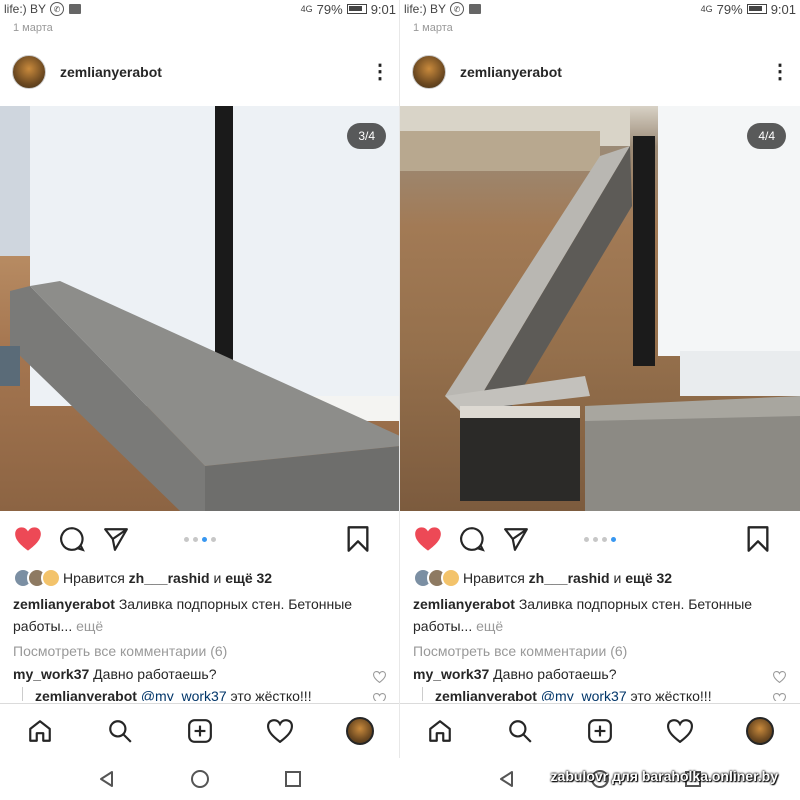  I want to click on system-nav-left, so click(200, 779).